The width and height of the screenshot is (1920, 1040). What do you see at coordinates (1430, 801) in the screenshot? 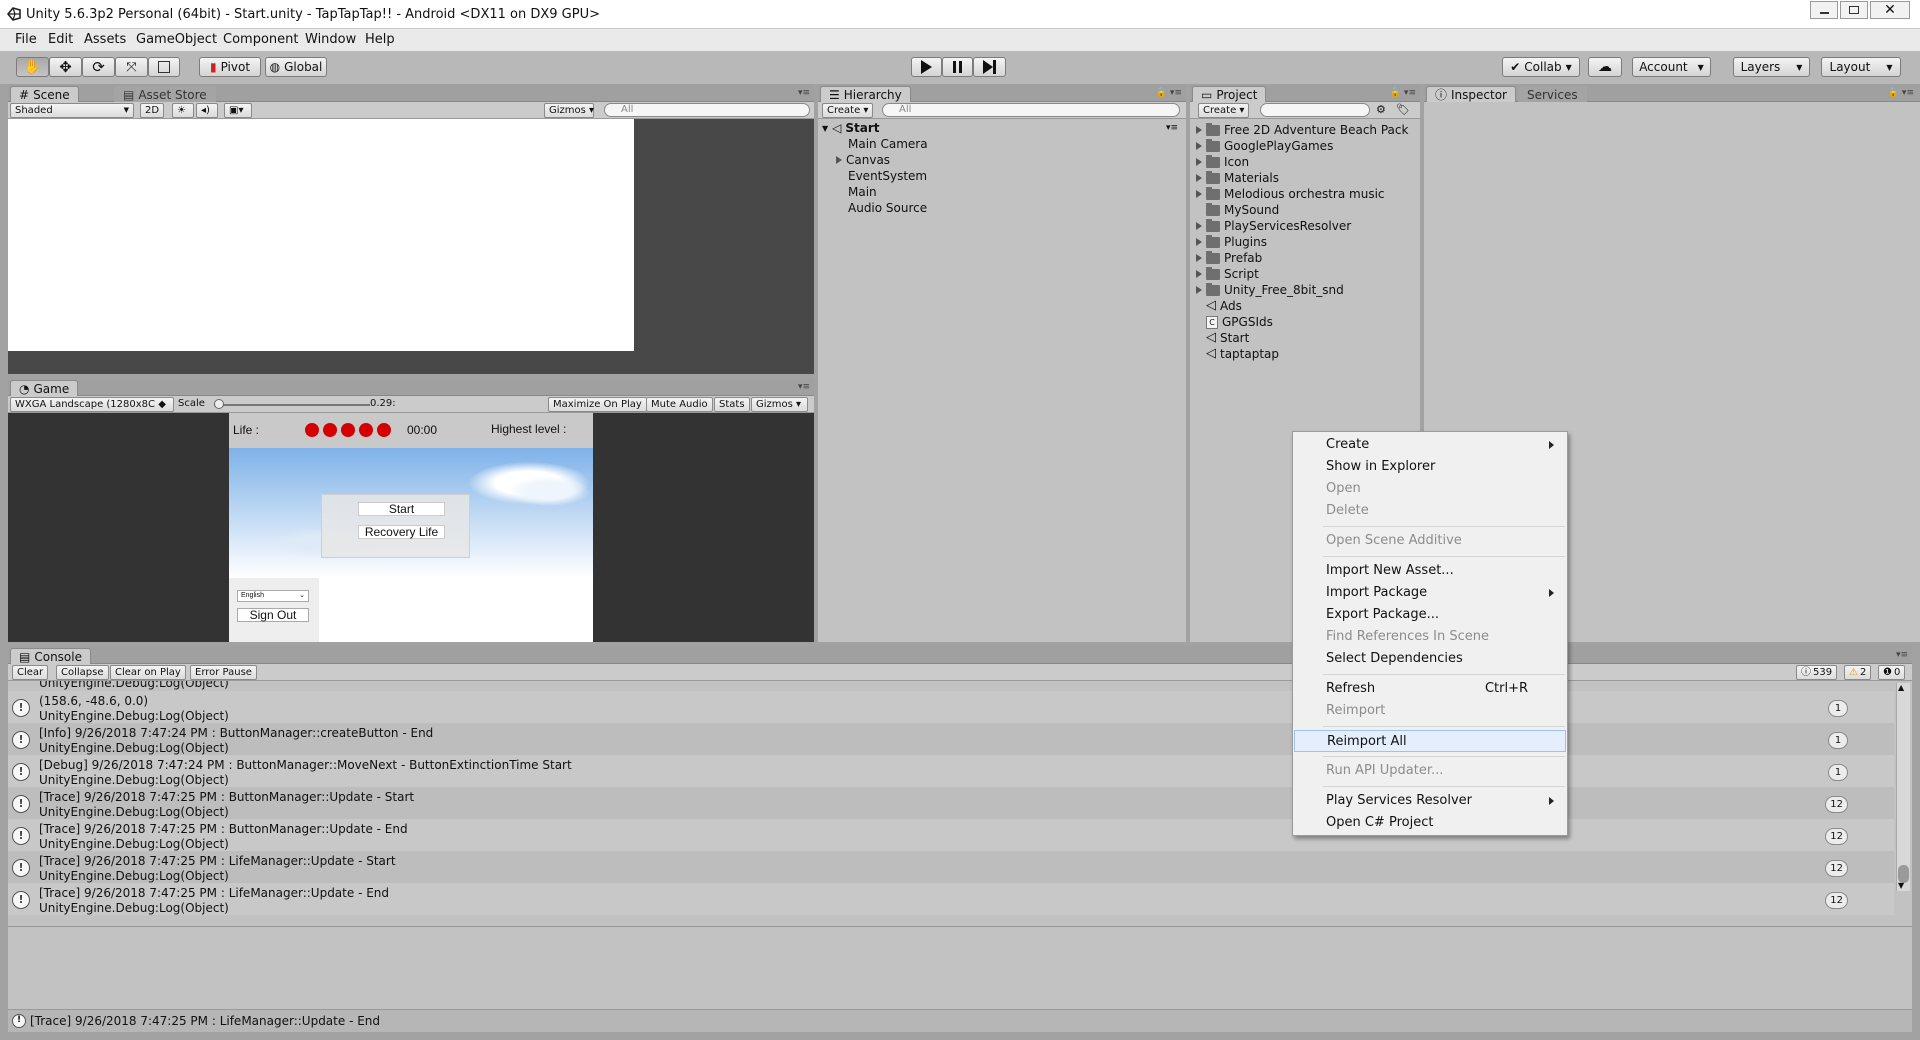
I see `context-menu-item: Play Services Resolver` at bounding box center [1430, 801].